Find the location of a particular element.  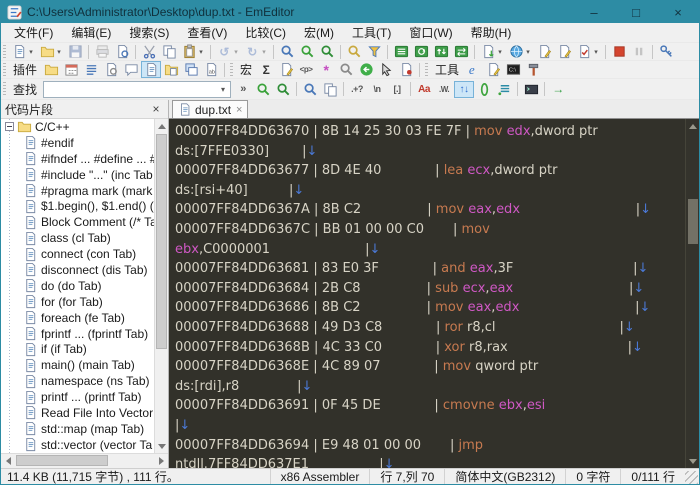

filter-button is located at coordinates (374, 51).